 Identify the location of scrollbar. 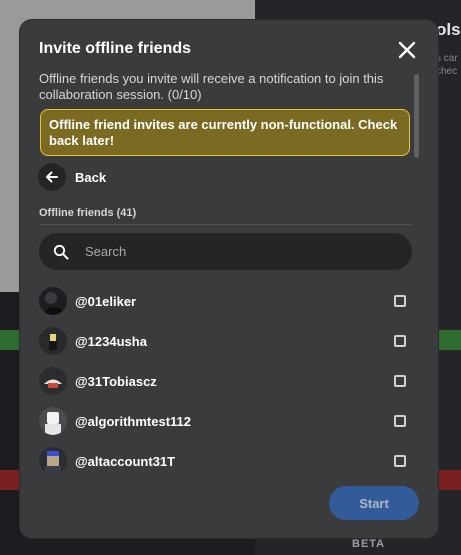
(416, 116).